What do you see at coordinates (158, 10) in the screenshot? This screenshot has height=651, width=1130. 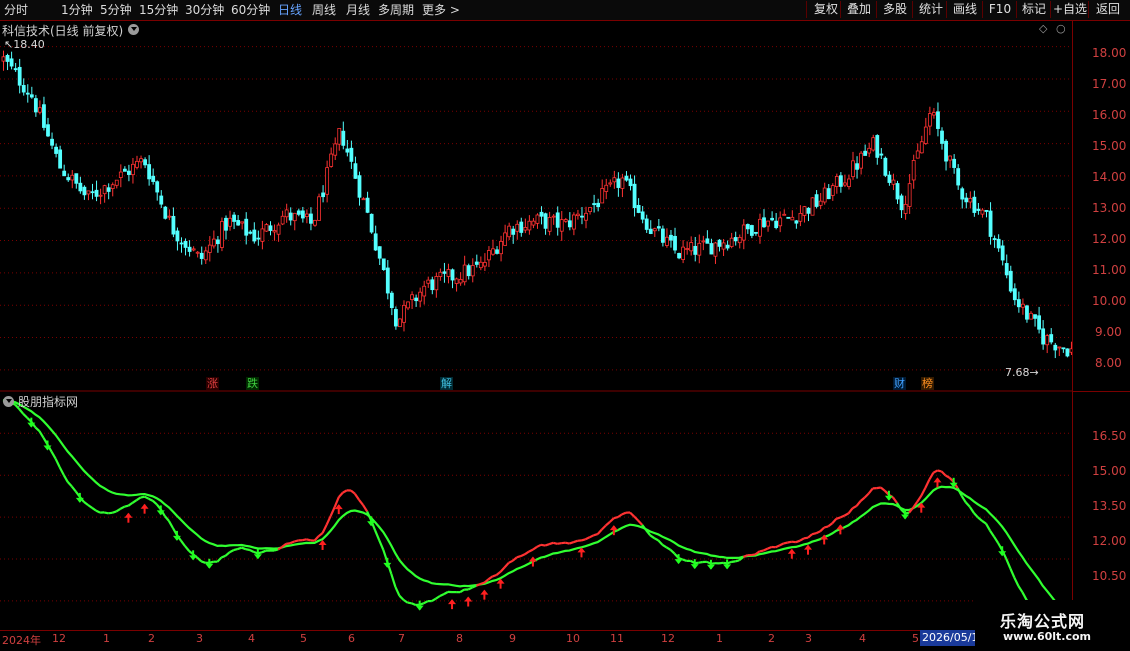 I see `period-tab-15min: 15分钟` at bounding box center [158, 10].